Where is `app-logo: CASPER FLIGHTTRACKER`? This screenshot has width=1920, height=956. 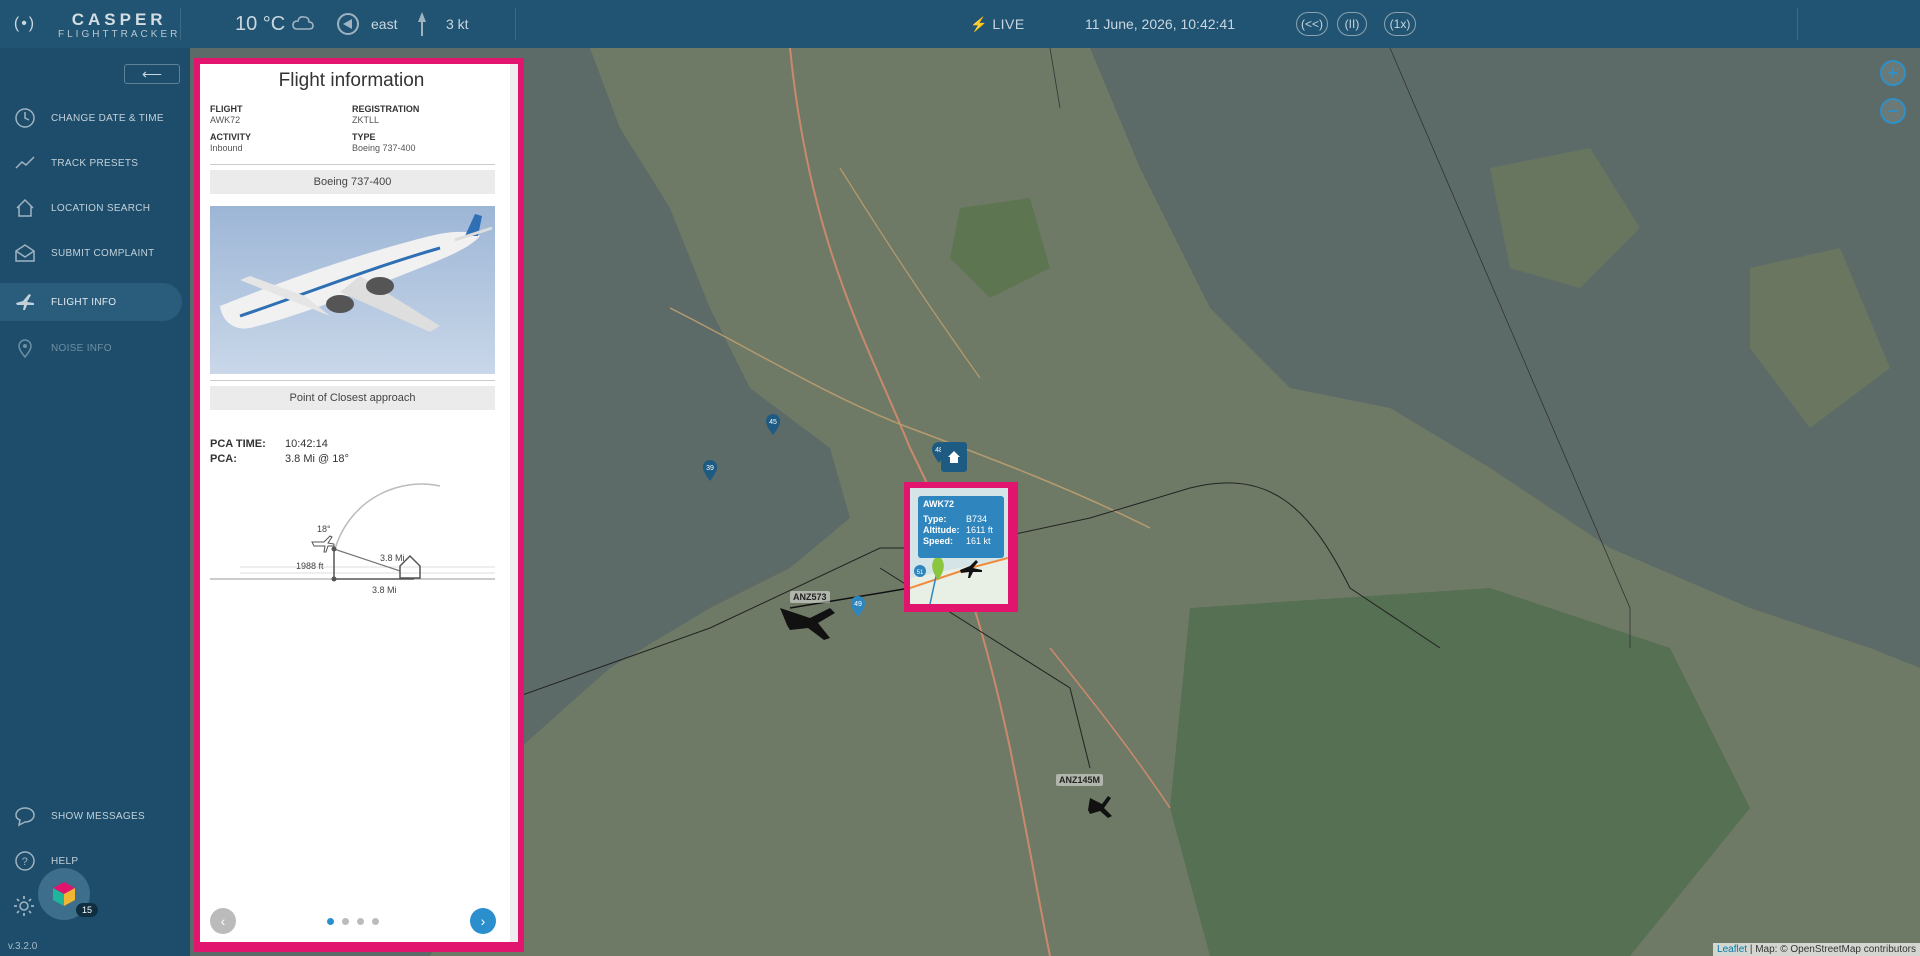
app-logo: CASPER FLIGHTTRACKER is located at coordinates (119, 25).